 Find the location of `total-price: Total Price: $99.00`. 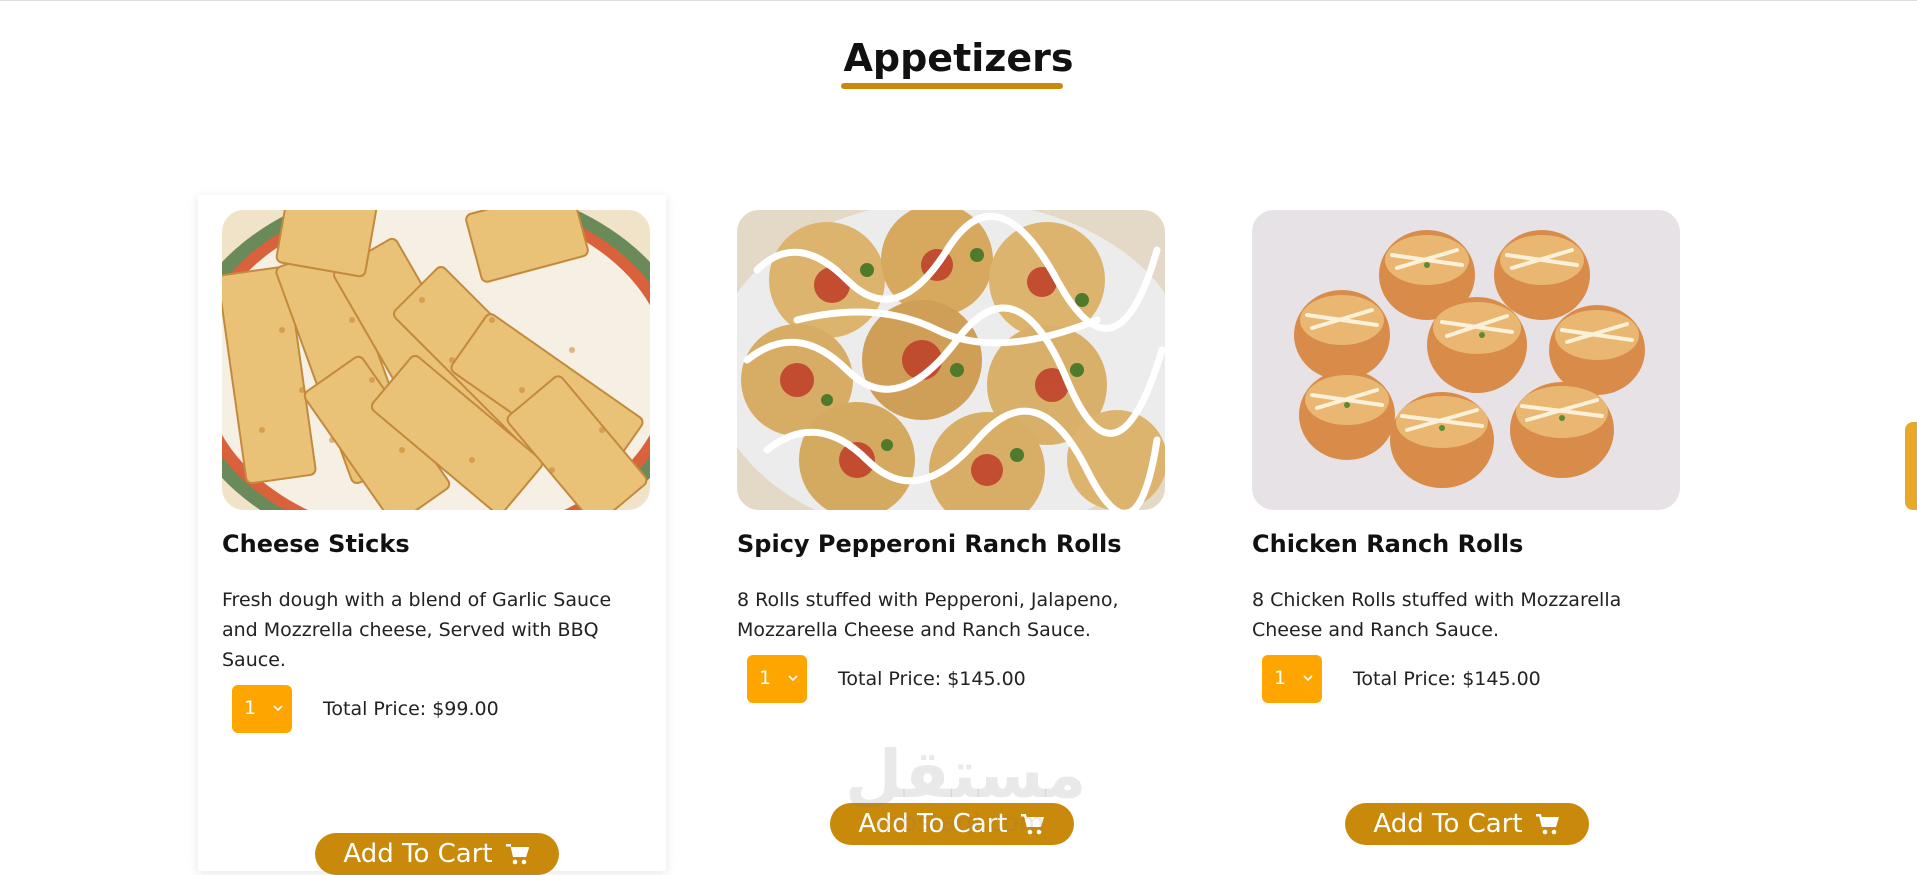

total-price: Total Price: $99.00 is located at coordinates (411, 709).